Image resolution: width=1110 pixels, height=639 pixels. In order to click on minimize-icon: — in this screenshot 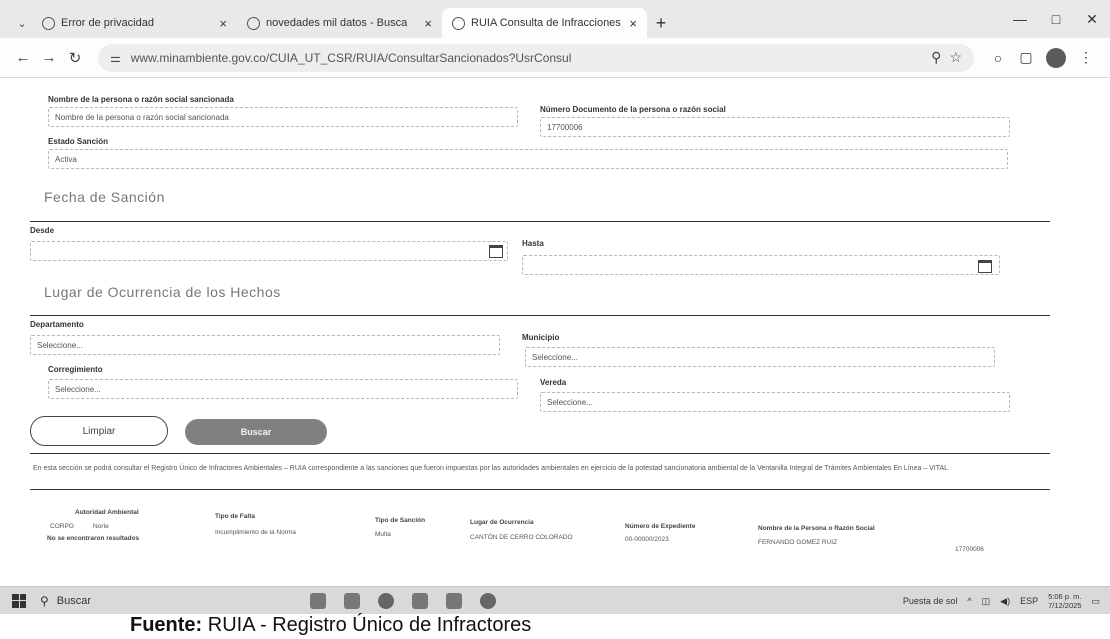, I will do `click(1020, 19)`.